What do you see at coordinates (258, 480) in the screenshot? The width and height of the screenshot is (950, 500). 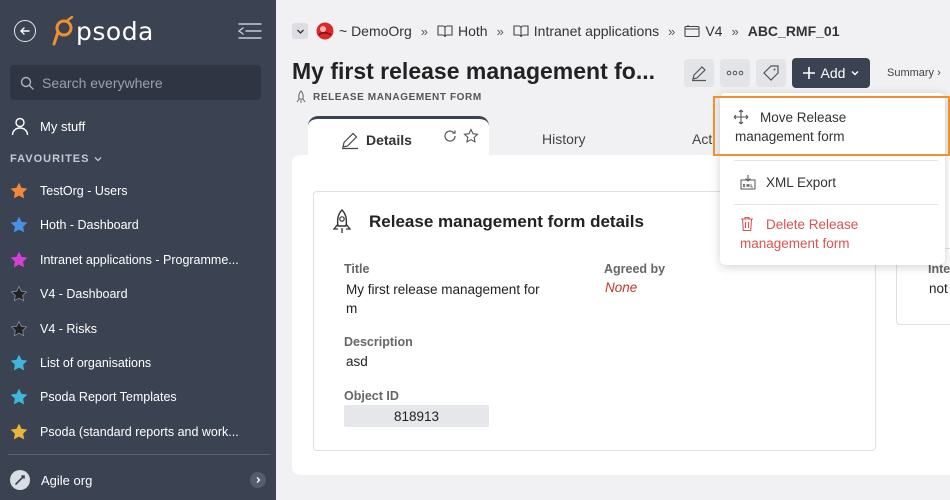 I see `chevron-right-icon` at bounding box center [258, 480].